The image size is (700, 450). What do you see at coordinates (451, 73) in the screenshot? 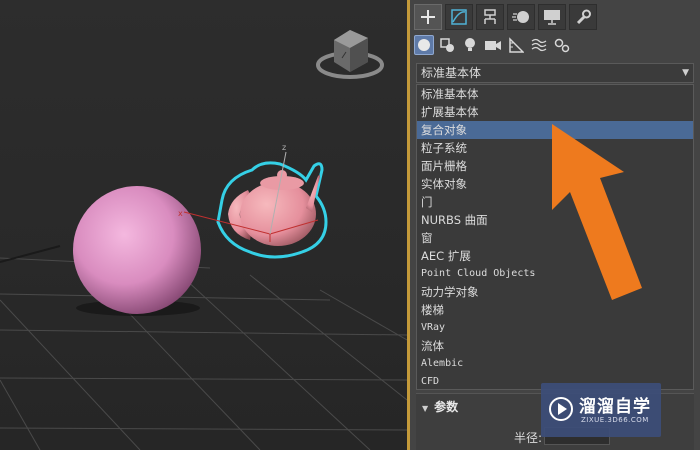
I see `category-dropdown-value: 标准基本体` at bounding box center [451, 73].